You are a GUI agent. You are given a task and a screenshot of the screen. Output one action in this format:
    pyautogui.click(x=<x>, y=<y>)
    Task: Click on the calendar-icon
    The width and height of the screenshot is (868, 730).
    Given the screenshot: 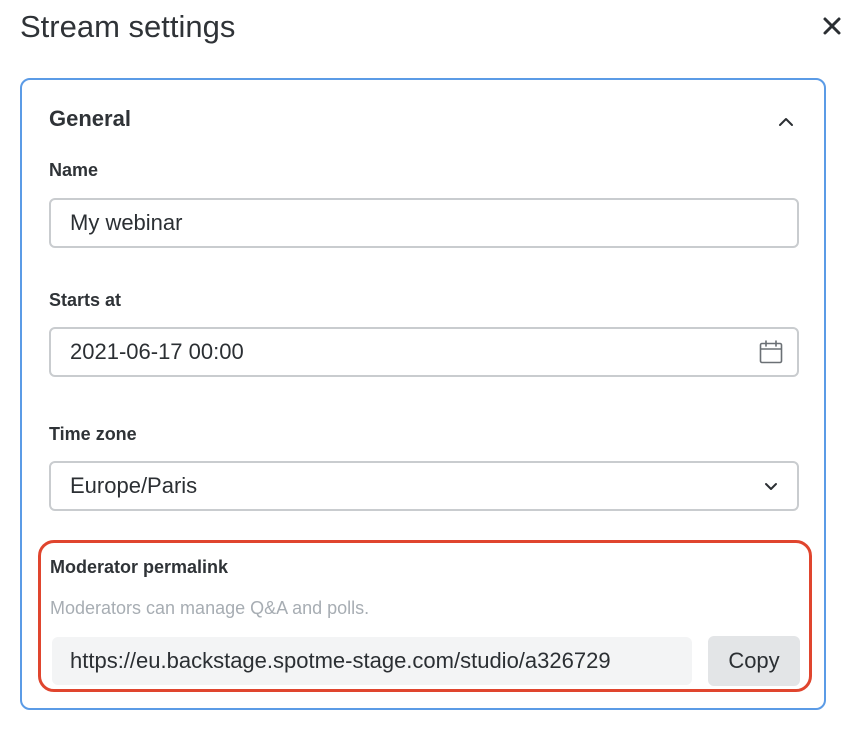 What is the action you would take?
    pyautogui.click(x=771, y=352)
    